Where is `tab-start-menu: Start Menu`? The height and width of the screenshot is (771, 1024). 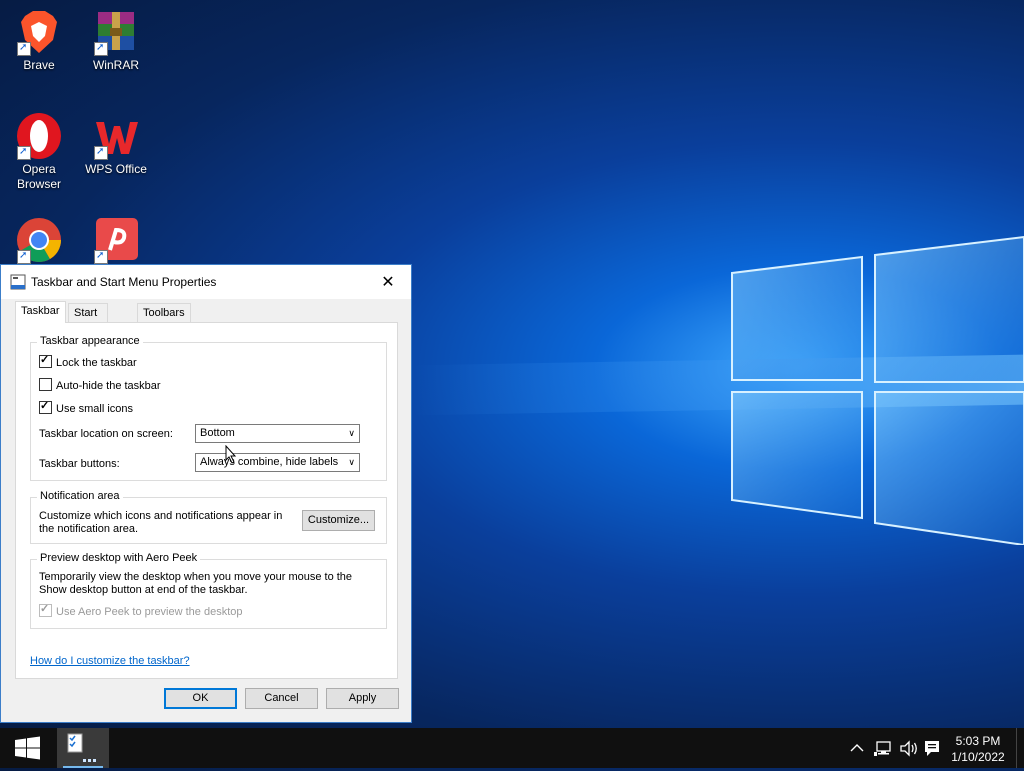
tab-start-menu: Start Menu is located at coordinates (88, 320).